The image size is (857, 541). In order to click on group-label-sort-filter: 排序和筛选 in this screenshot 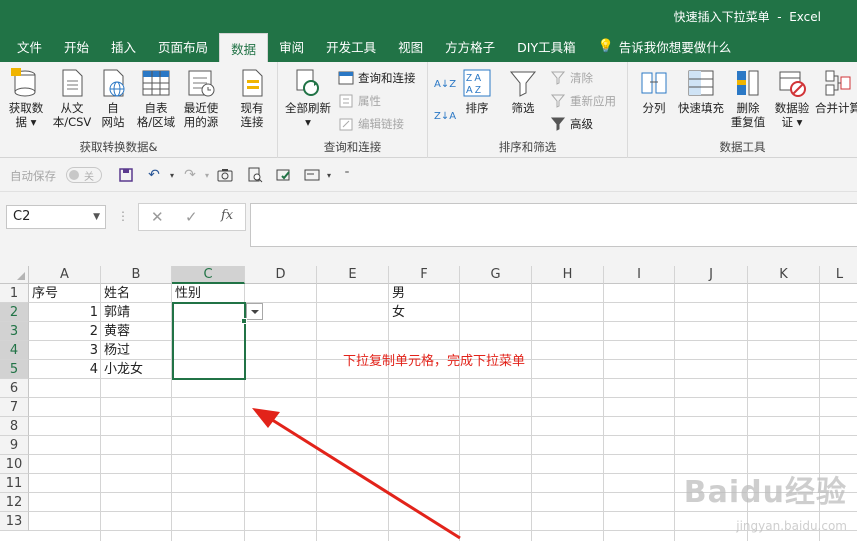, I will do `click(527, 147)`.